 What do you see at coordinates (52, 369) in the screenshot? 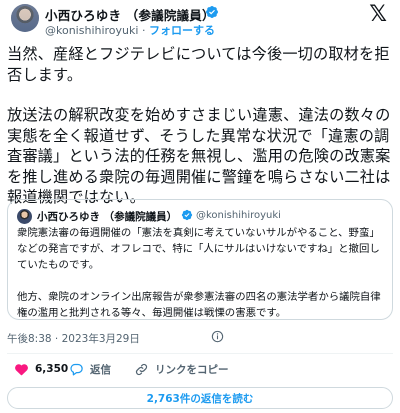
I see `like-count: 6,350` at bounding box center [52, 369].